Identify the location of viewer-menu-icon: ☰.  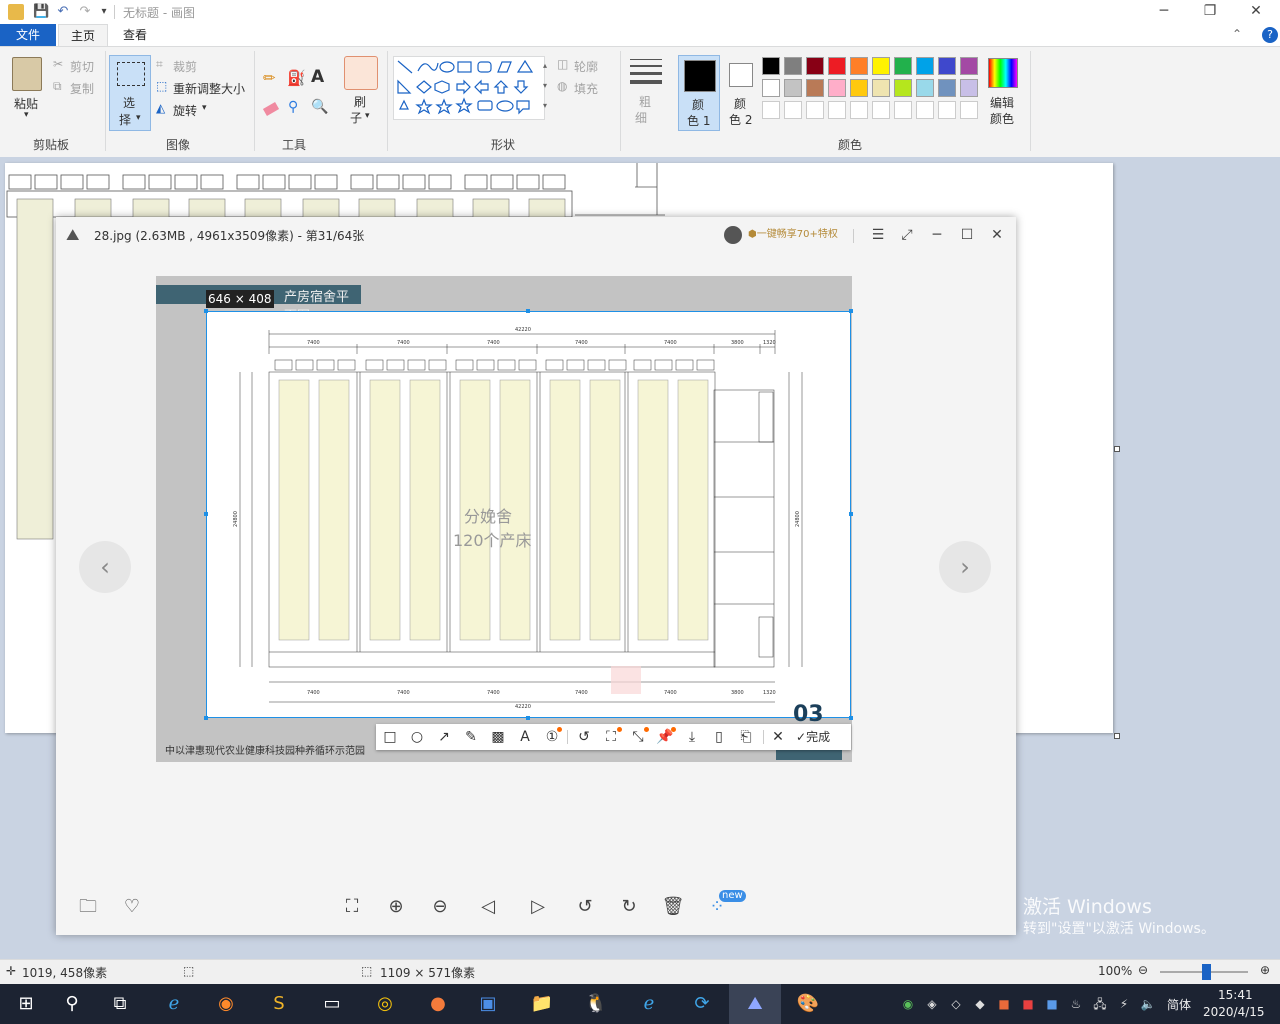
(878, 235).